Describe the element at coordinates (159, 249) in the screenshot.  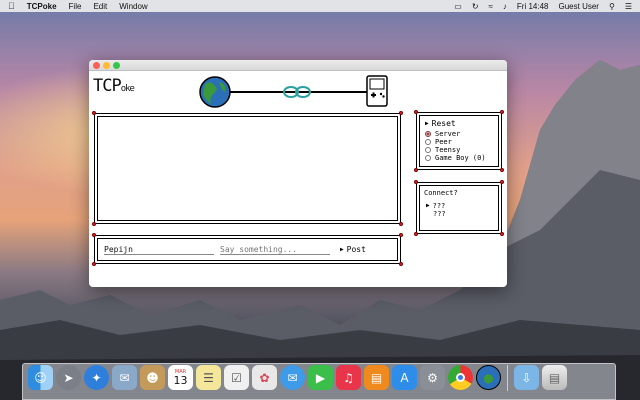
I see `name-input` at that location.